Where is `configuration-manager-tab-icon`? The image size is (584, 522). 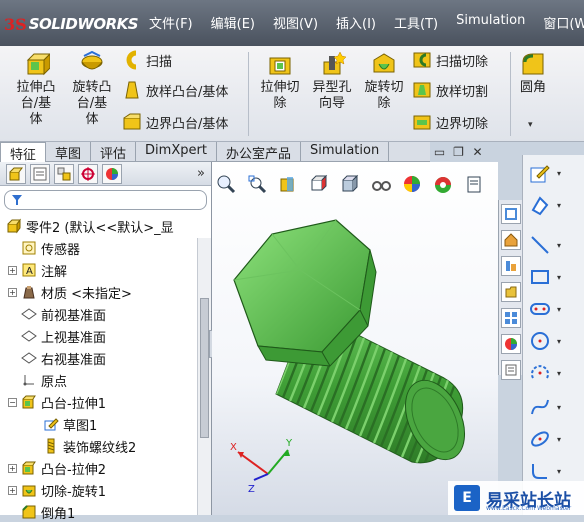
configuration-manager-tab-icon is located at coordinates (64, 173).